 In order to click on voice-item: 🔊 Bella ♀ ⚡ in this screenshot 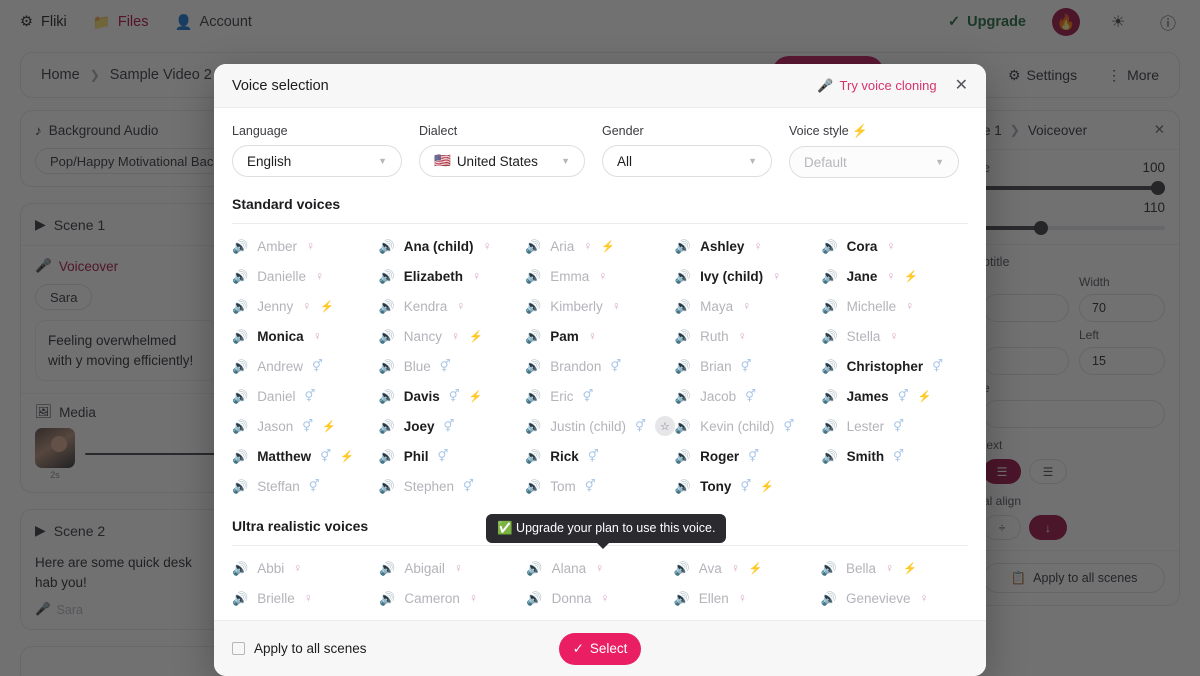, I will do `click(894, 568)`.